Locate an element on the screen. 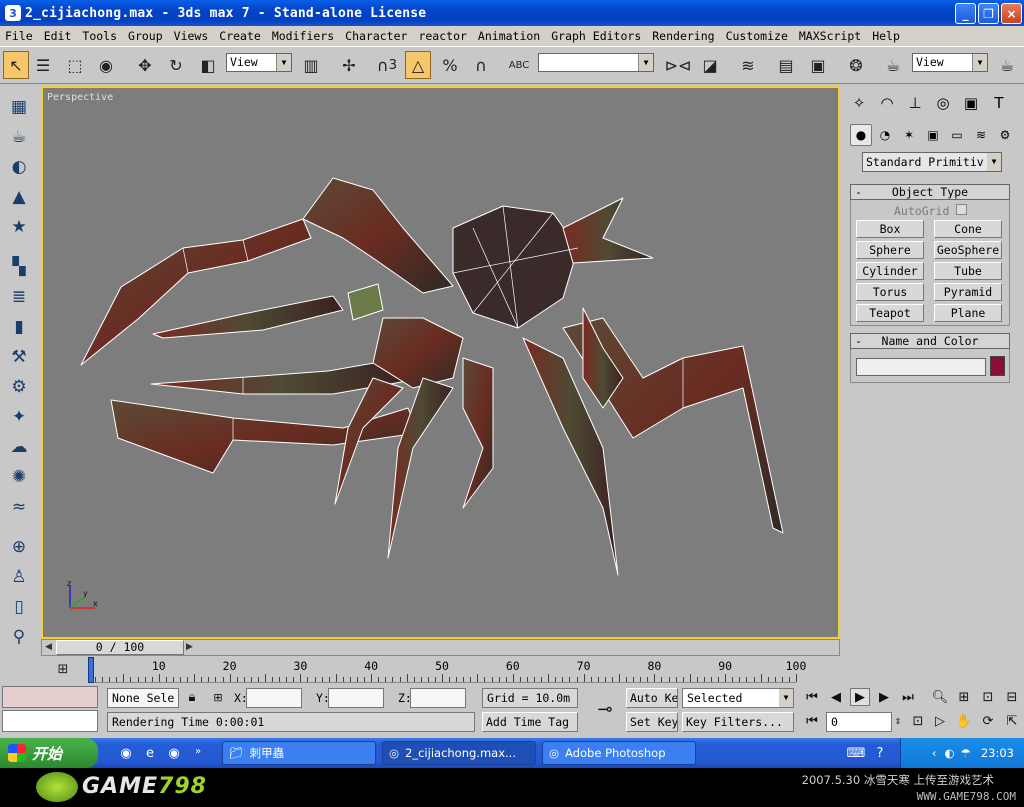  set-key-button: Set Key is located at coordinates (652, 722).